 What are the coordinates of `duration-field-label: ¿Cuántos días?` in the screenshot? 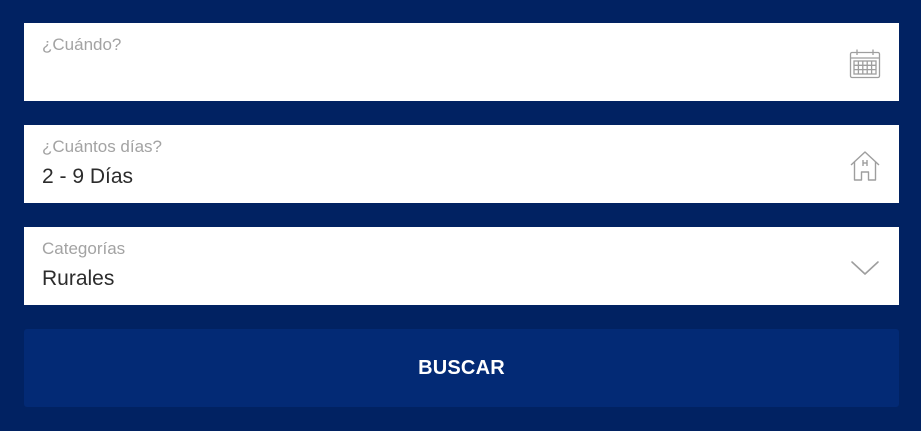 It's located at (102, 146).